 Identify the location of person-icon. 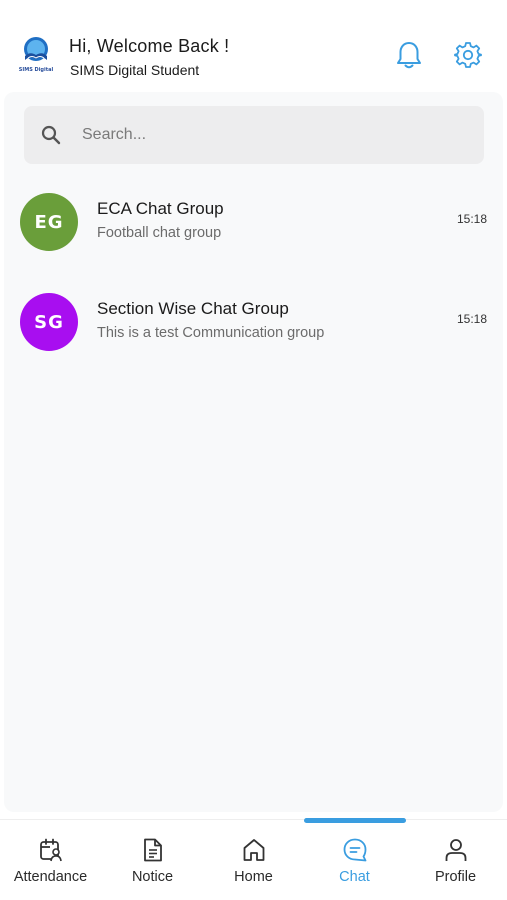
(455, 850).